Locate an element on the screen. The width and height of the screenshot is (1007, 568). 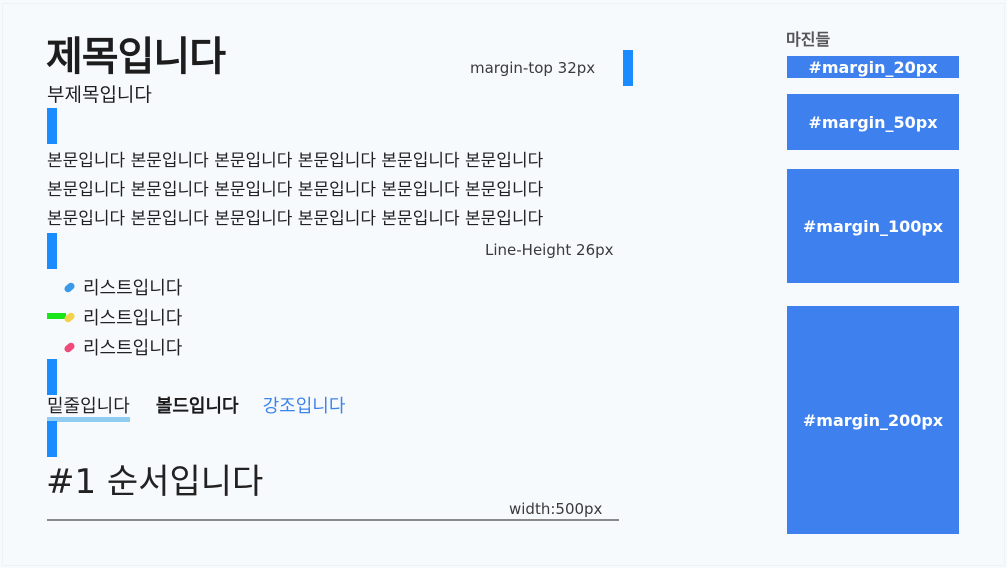
margin-box-label: #margin_20px is located at coordinates (873, 67).